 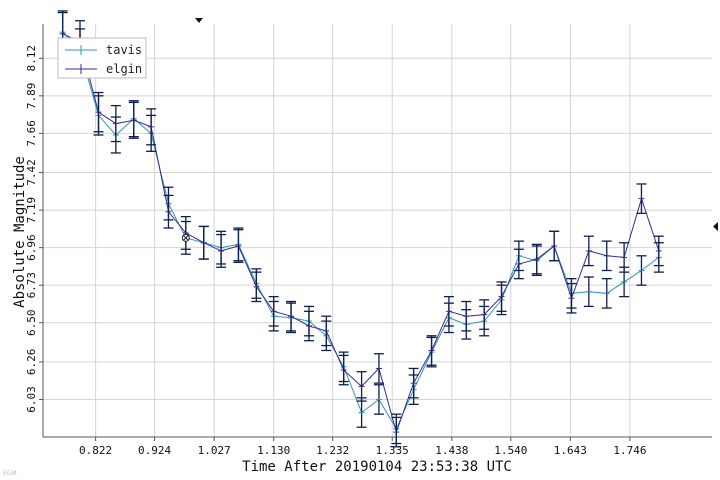 I want to click on y-axis-title: Absolute Magnitude, so click(x=20, y=232).